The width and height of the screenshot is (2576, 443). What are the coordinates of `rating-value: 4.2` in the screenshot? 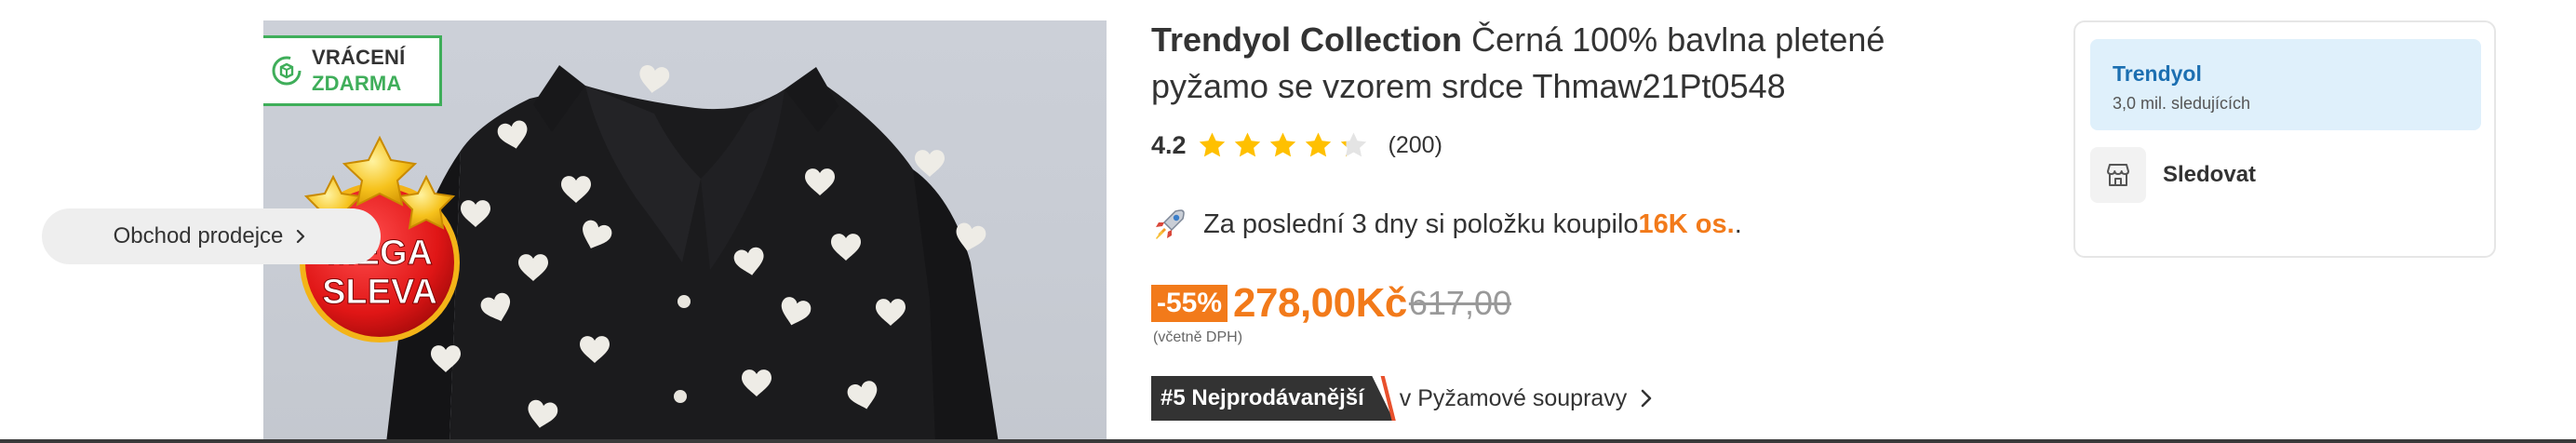 It's located at (1169, 144).